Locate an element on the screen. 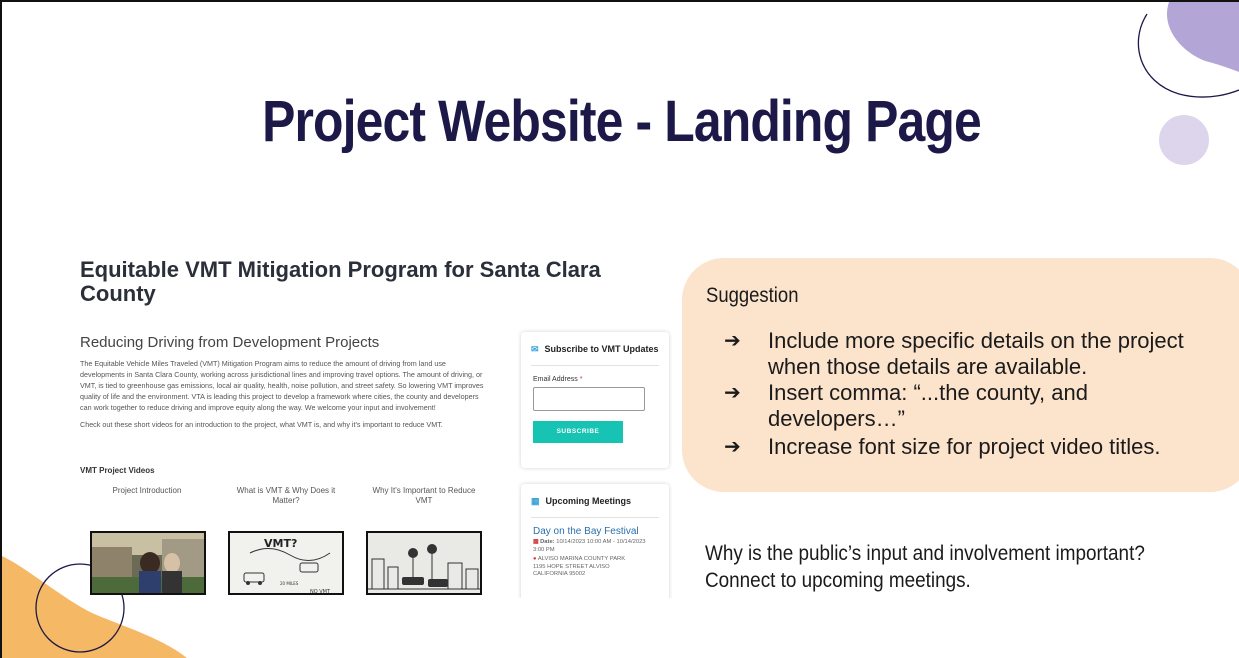 Image resolution: width=1239 pixels, height=658 pixels. calendar-icon: ▦ is located at coordinates (535, 501).